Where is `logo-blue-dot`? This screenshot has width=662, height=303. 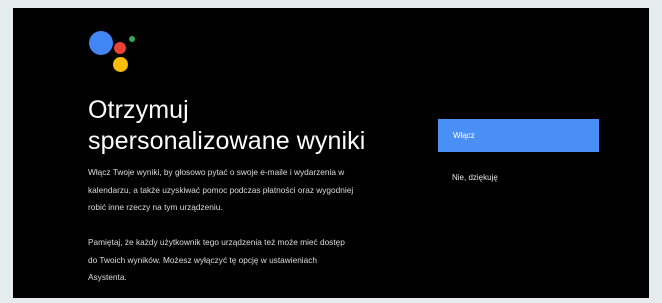
logo-blue-dot is located at coordinates (101, 43).